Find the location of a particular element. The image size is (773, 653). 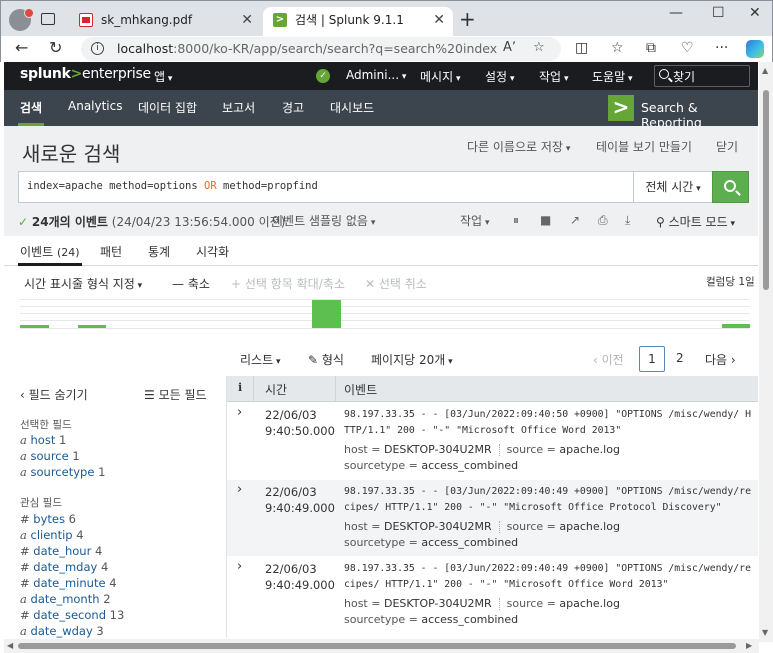

find-field: 찾기 is located at coordinates (702, 76).